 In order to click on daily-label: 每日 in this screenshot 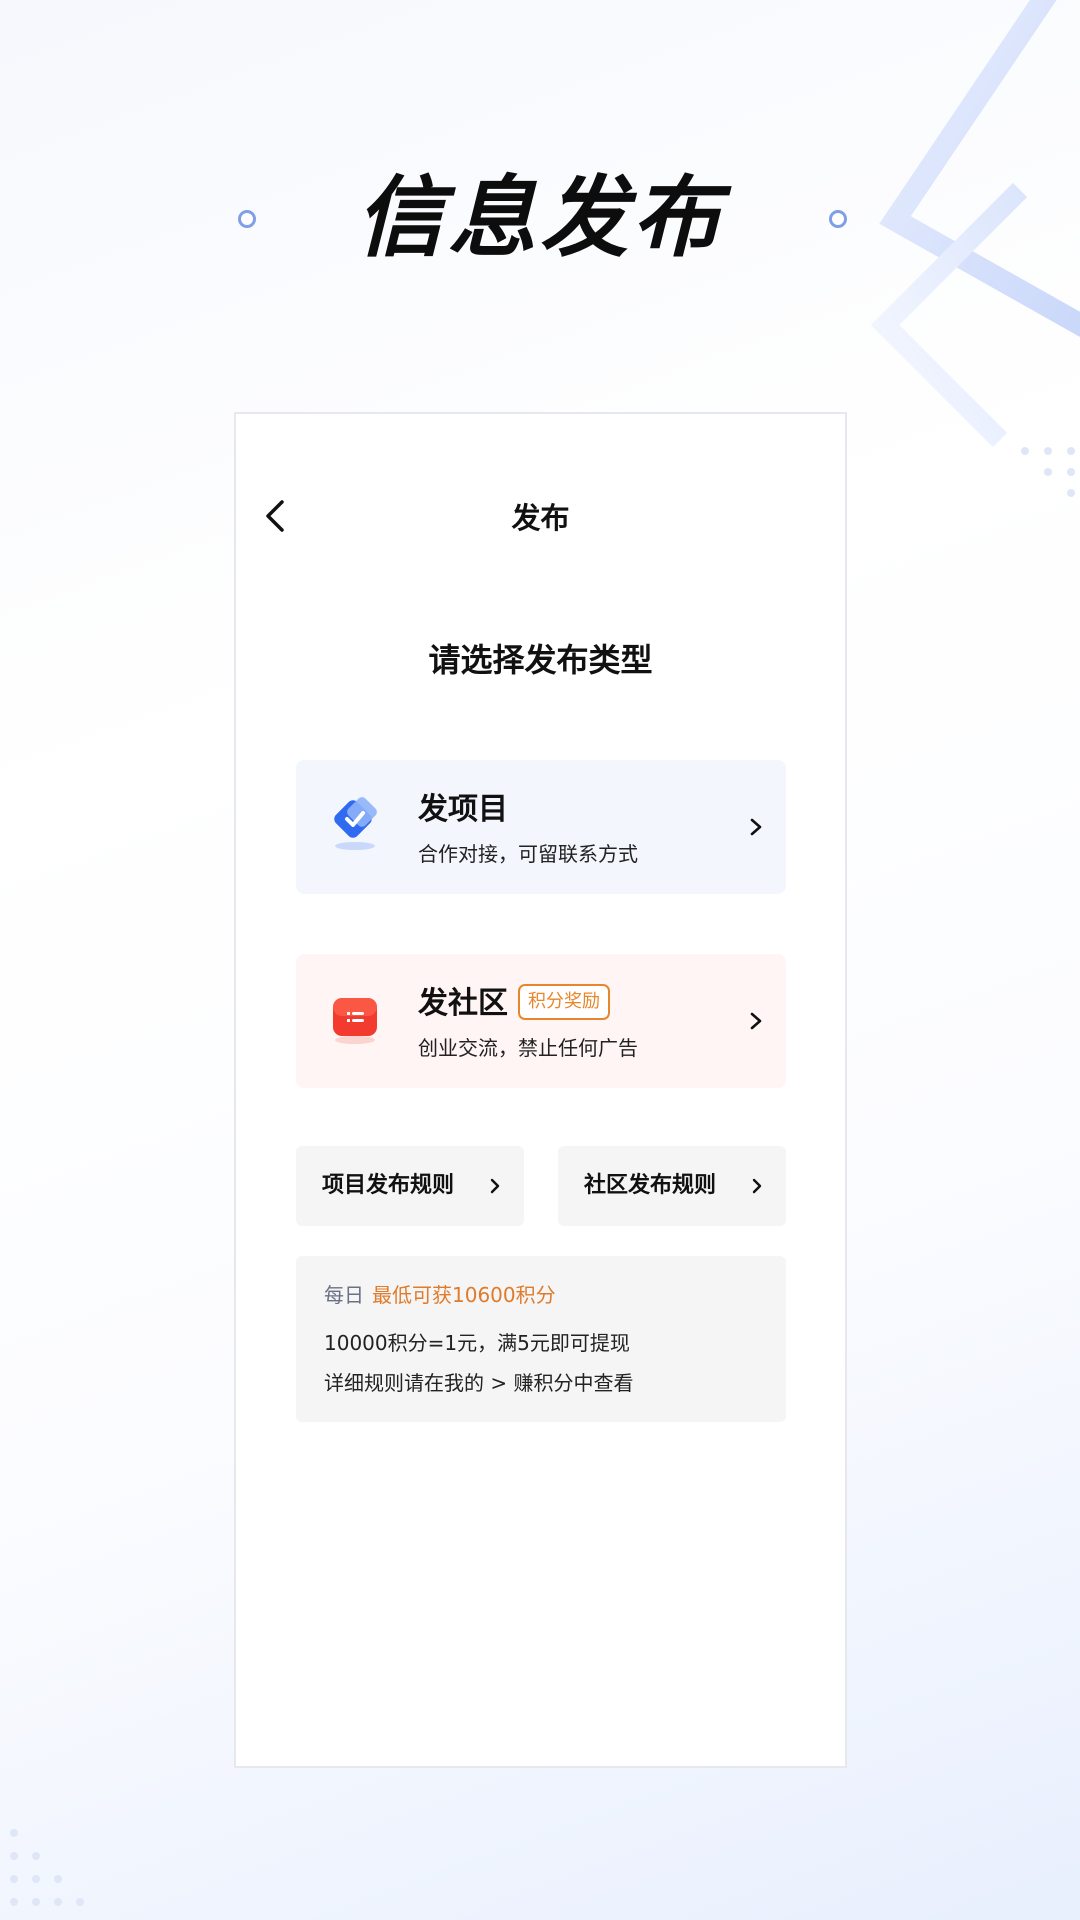, I will do `click(344, 1295)`.